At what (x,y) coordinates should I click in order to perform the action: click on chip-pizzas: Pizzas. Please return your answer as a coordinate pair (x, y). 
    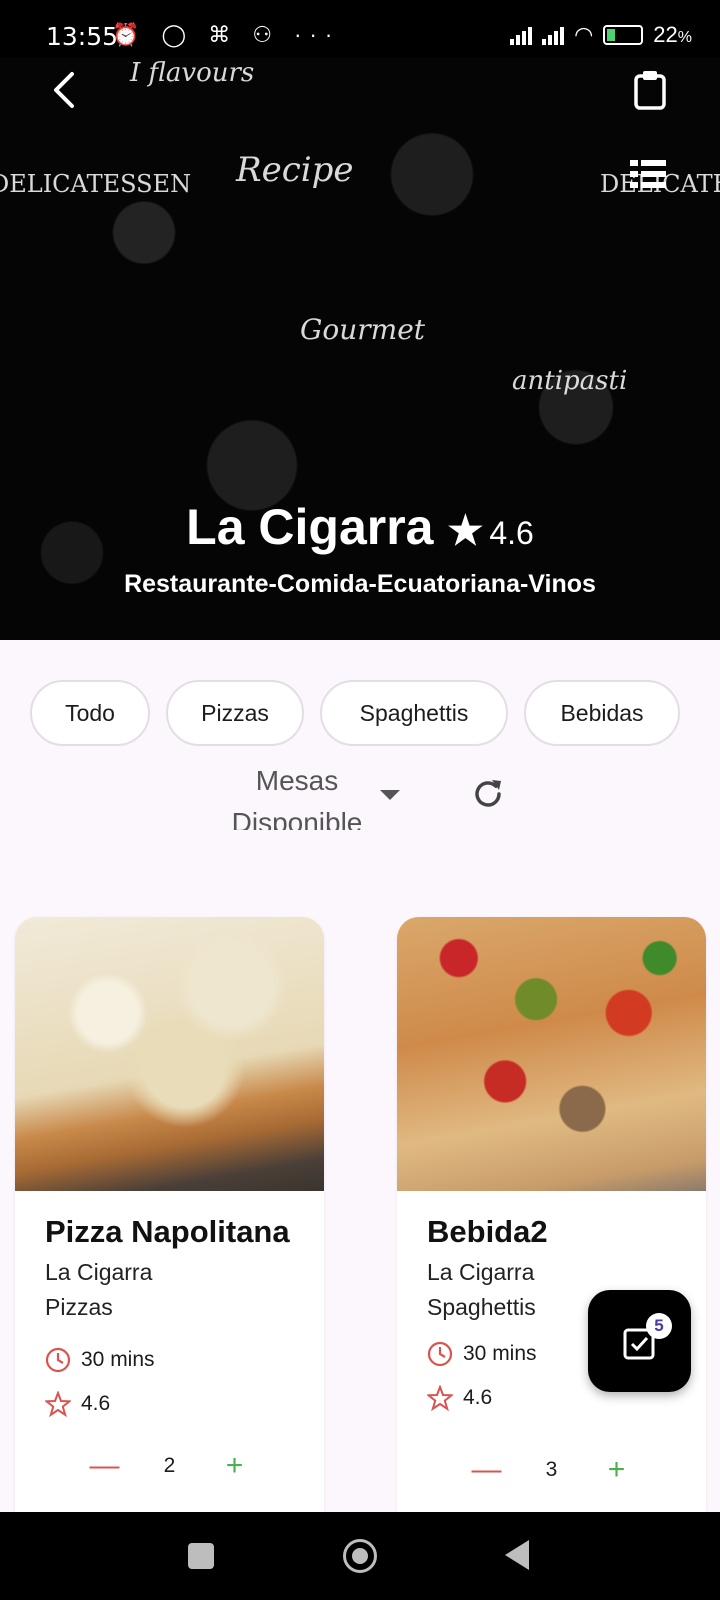
    Looking at the image, I should click on (235, 713).